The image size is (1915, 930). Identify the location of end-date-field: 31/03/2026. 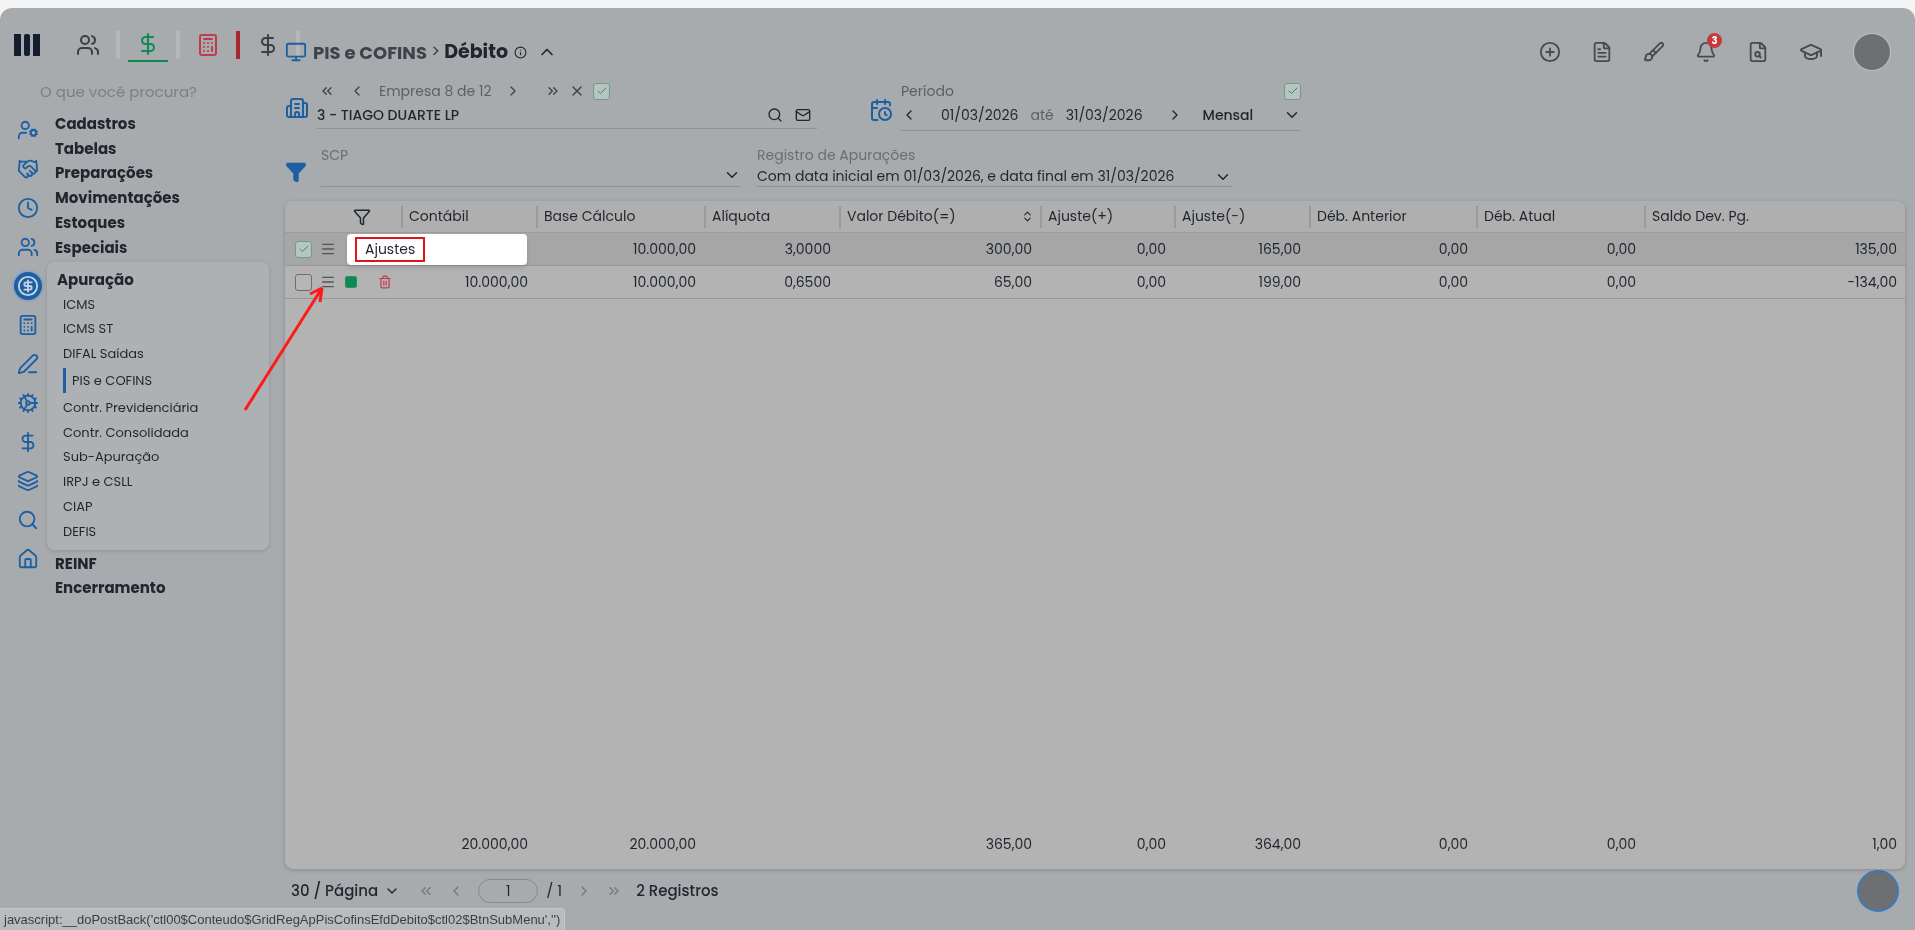
(1104, 115).